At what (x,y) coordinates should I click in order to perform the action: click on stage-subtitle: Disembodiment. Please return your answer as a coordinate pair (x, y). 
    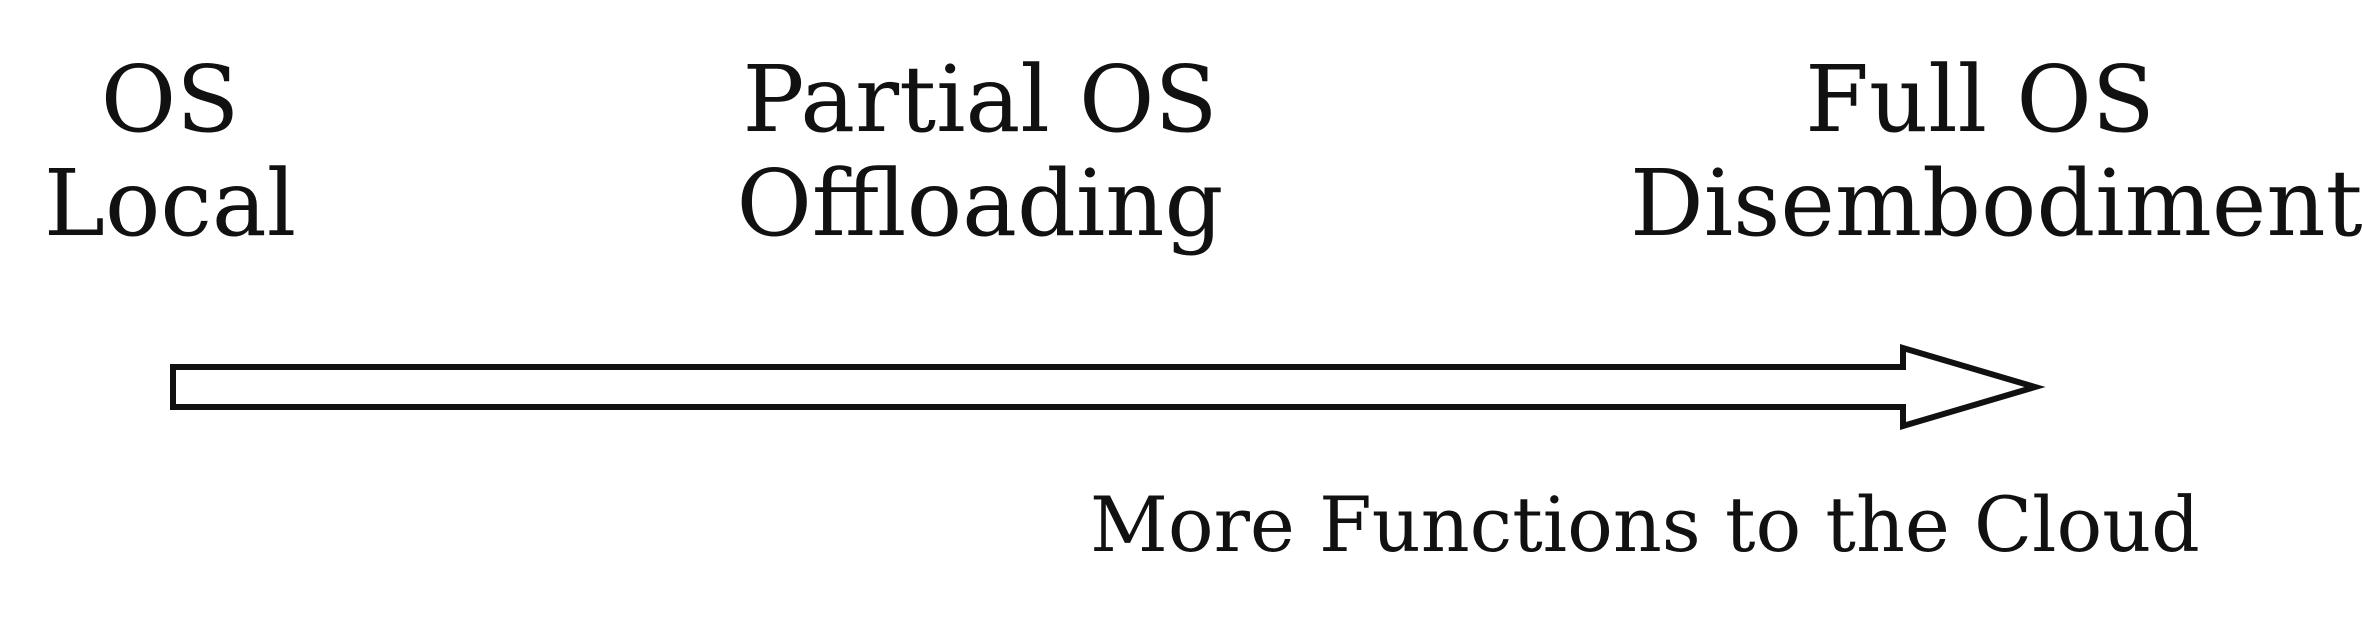
    Looking at the image, I should click on (1996, 203).